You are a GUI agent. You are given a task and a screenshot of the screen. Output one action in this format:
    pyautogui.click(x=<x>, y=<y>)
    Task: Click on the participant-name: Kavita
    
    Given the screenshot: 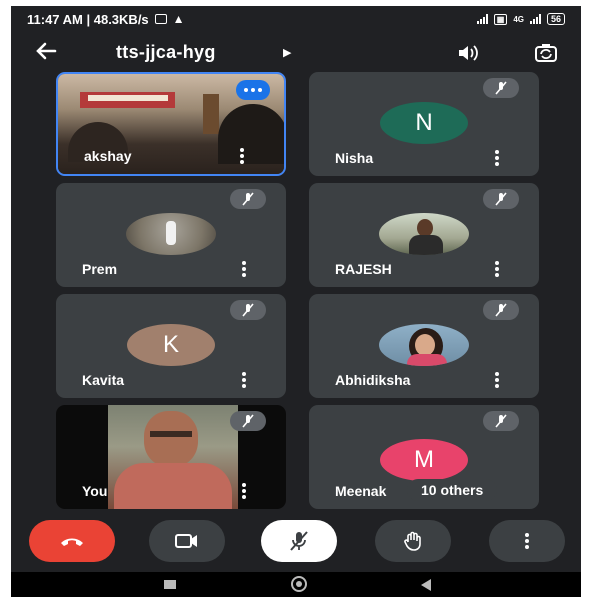 What is the action you would take?
    pyautogui.click(x=103, y=380)
    